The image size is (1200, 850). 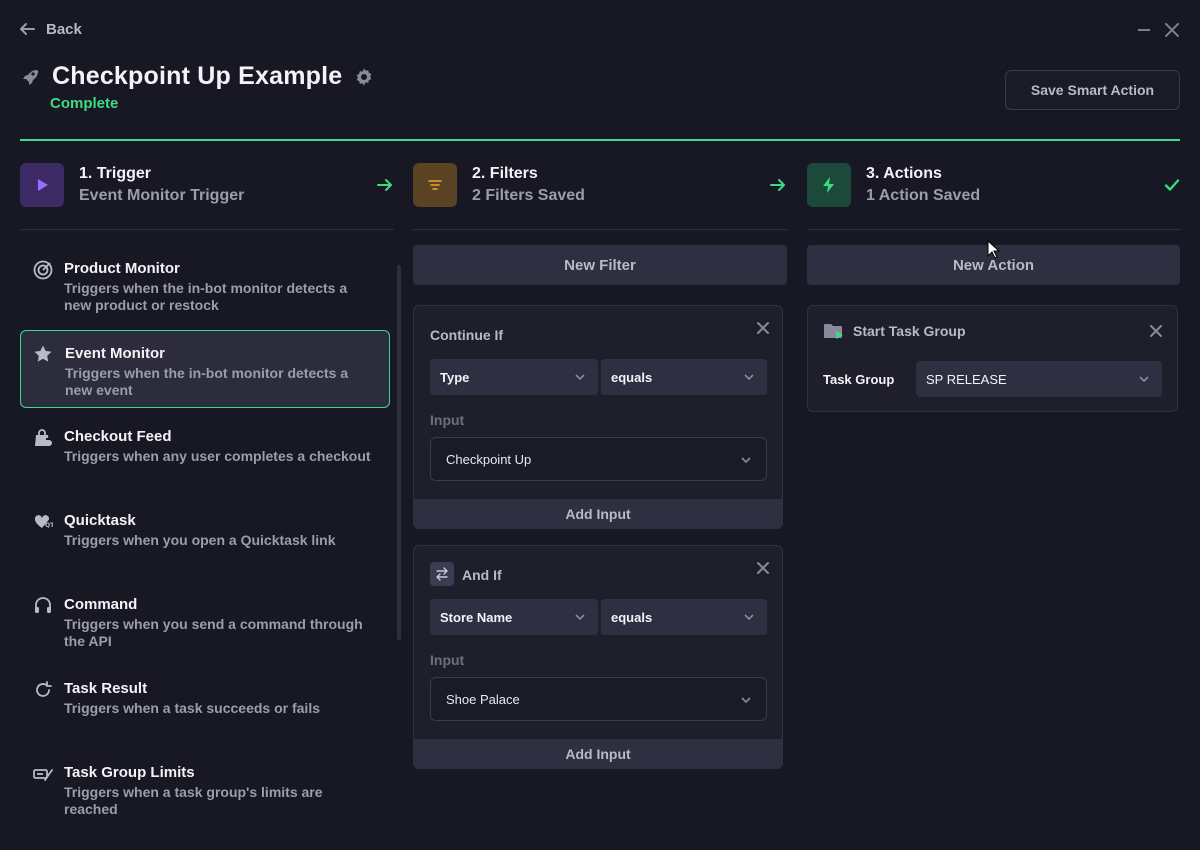 What do you see at coordinates (27, 29) in the screenshot?
I see `arrow-left-icon` at bounding box center [27, 29].